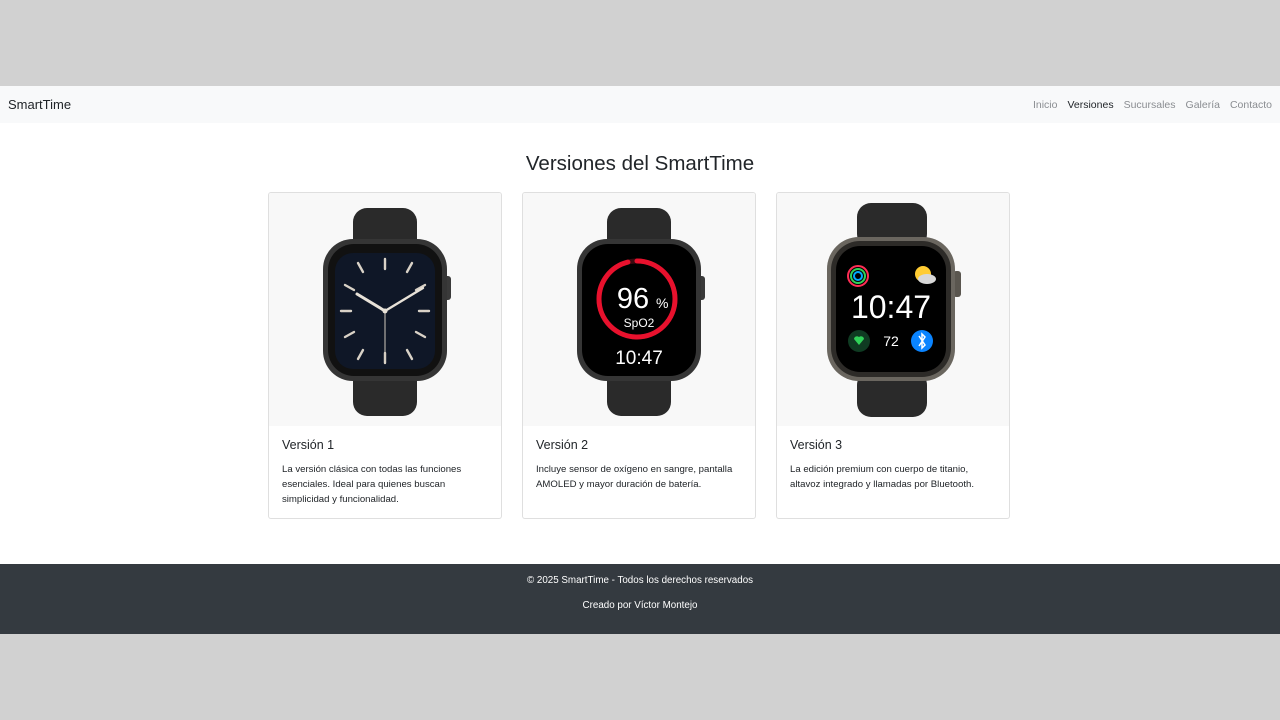 The width and height of the screenshot is (1280, 720). What do you see at coordinates (1090, 105) in the screenshot?
I see `nav-link-versiones: Versiones` at bounding box center [1090, 105].